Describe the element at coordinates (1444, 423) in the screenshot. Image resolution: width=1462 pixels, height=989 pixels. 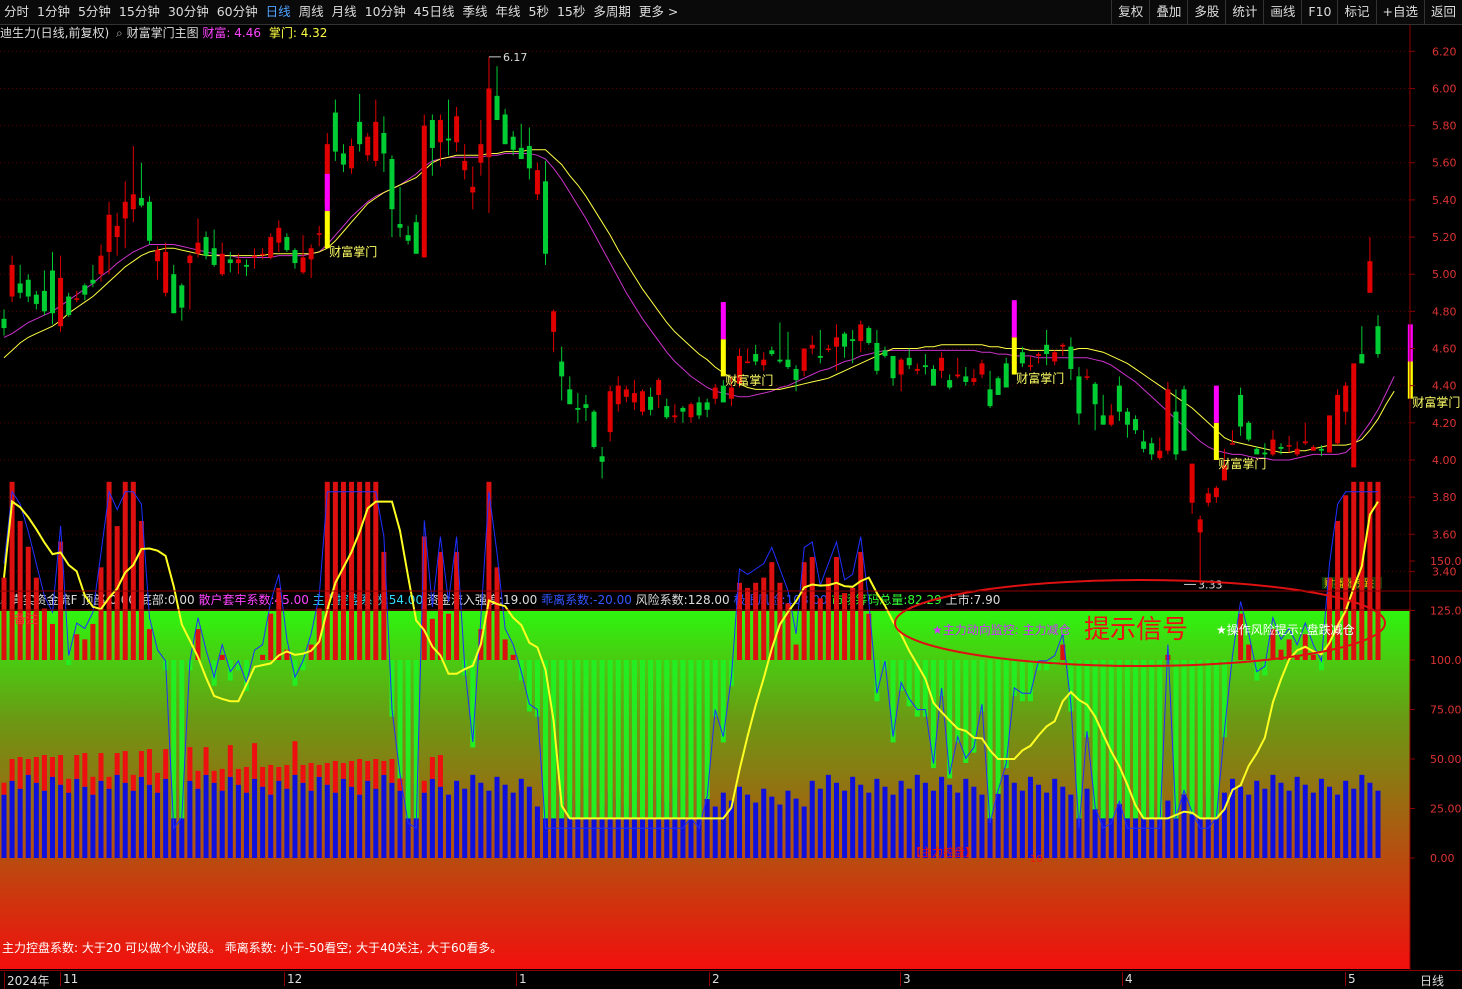
I see `price-tick-label: 4.20` at that location.